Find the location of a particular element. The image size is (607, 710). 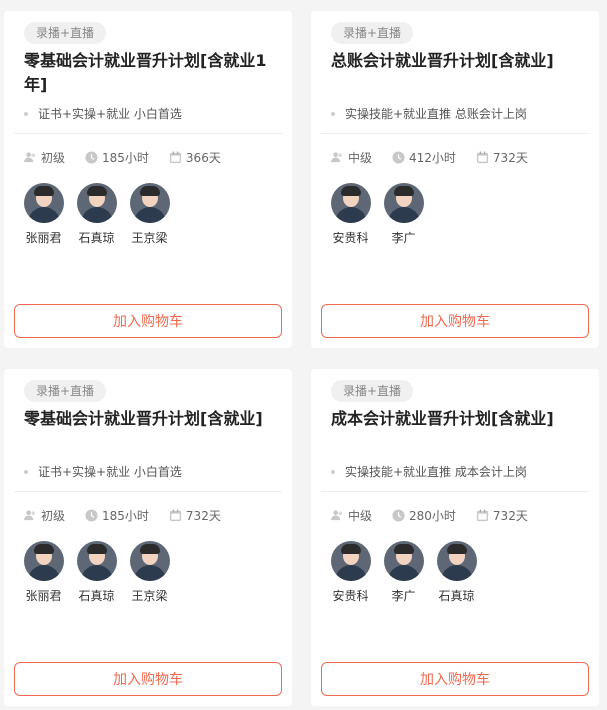

course-meta: 中级 412小时 732天 is located at coordinates (429, 157).